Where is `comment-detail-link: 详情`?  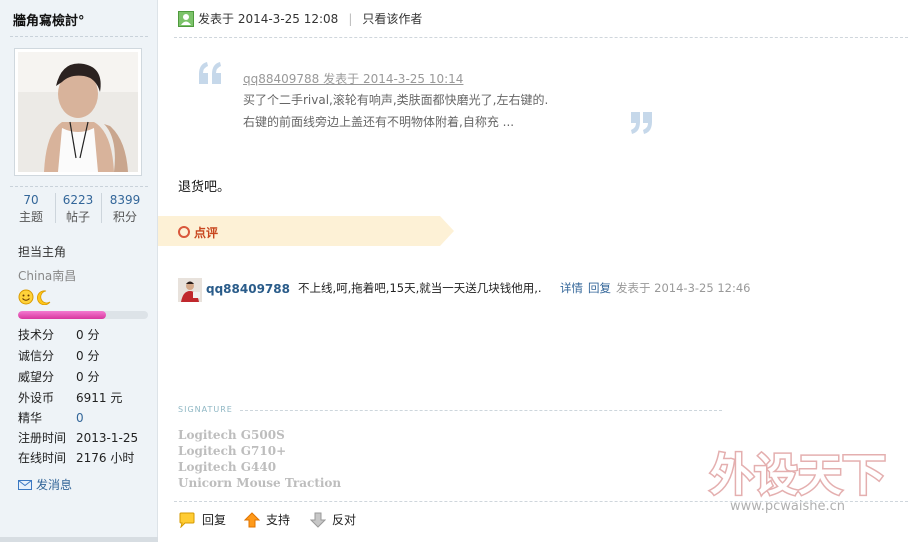
comment-detail-link: 详情 is located at coordinates (571, 288).